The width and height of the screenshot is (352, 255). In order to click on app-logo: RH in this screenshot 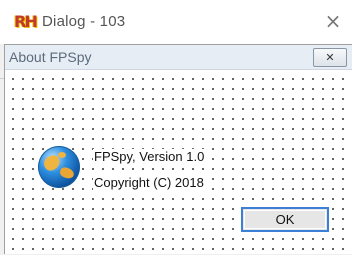, I will do `click(26, 21)`.